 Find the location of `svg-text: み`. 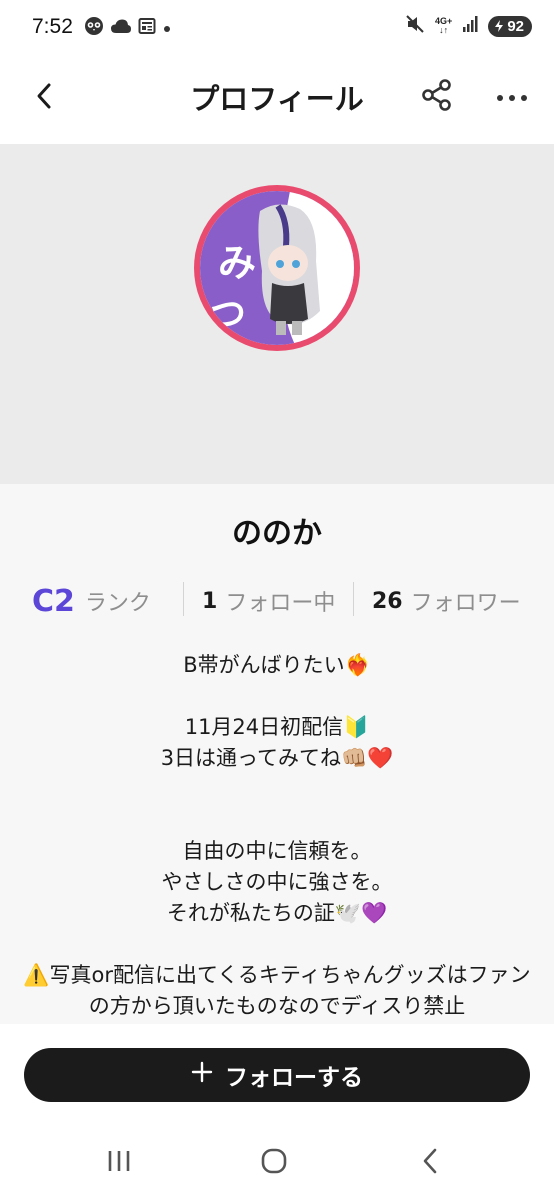

svg-text: み is located at coordinates (237, 263).